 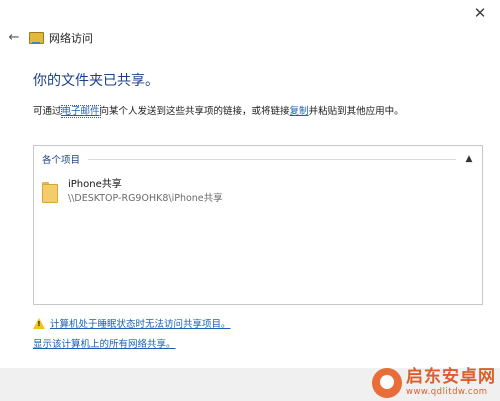 I want to click on back-arrow-icon: ←, so click(x=14, y=37).